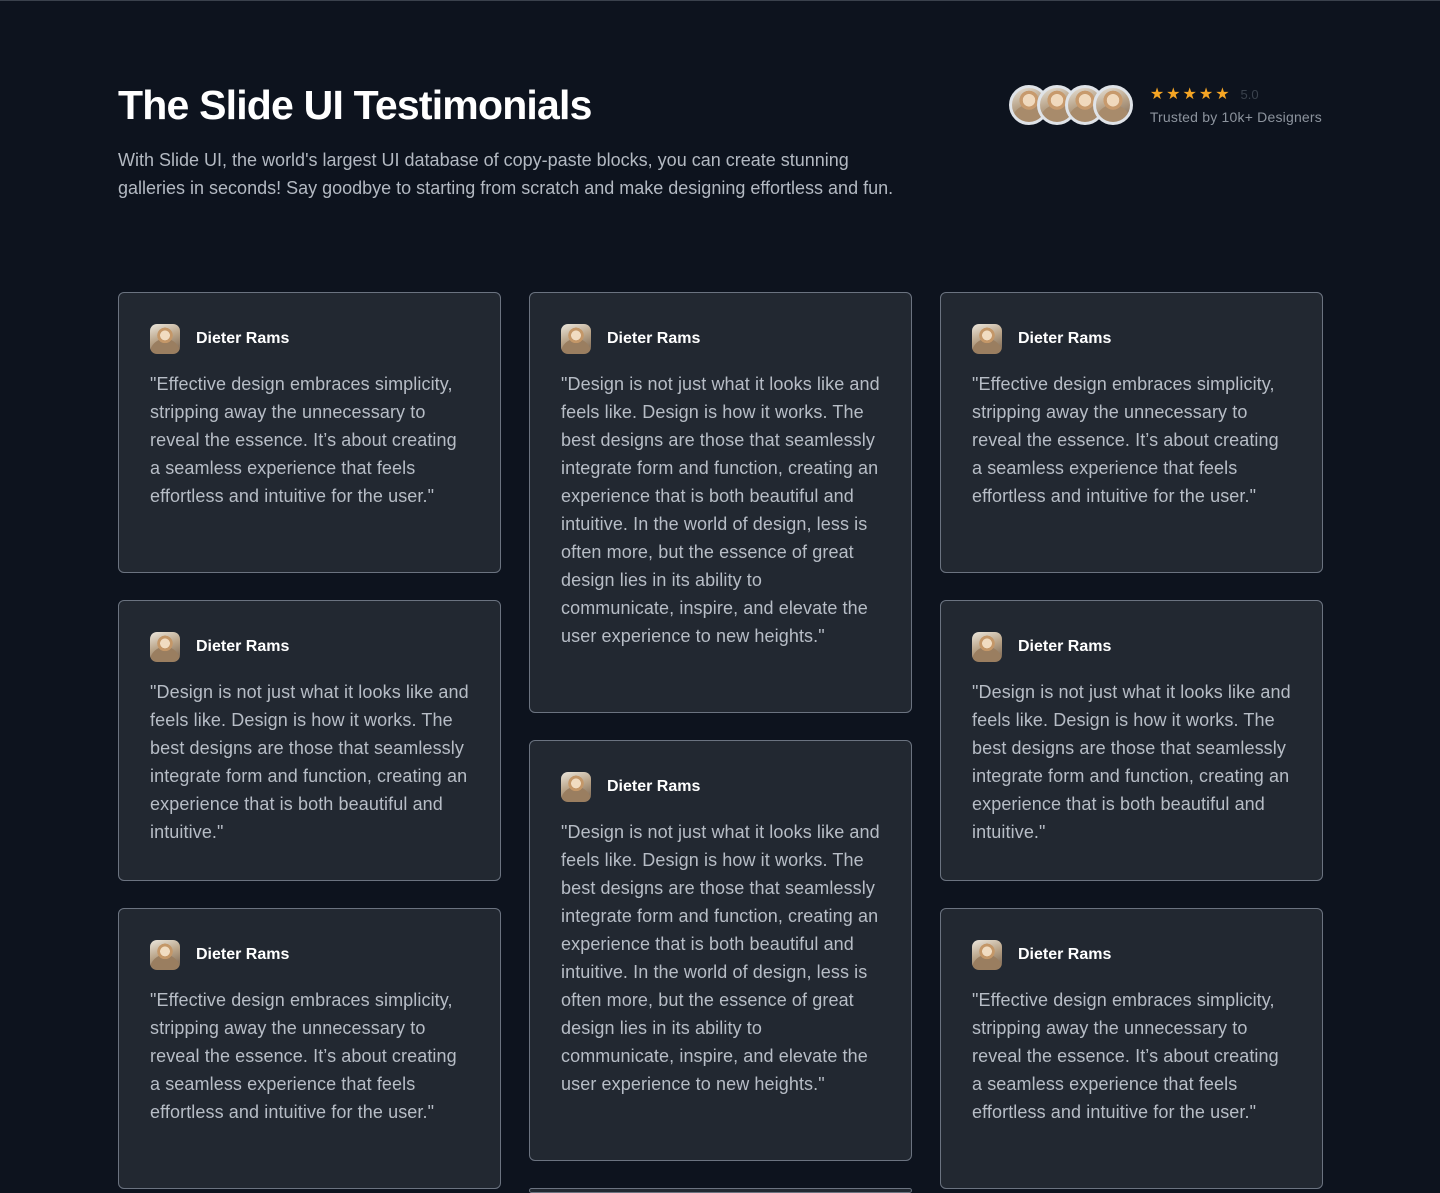  I want to click on trusted-text: Trusted by 10k+ Designers, so click(1235, 117).